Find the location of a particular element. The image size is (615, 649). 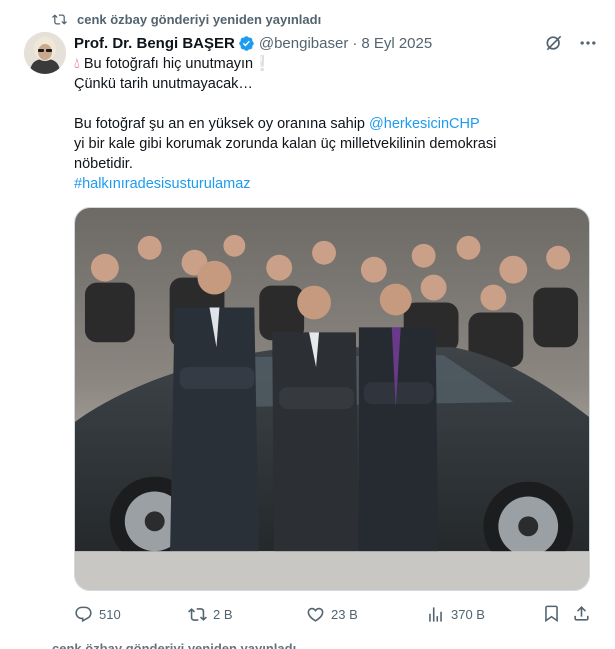

repost-count: 2 B is located at coordinates (223, 614).